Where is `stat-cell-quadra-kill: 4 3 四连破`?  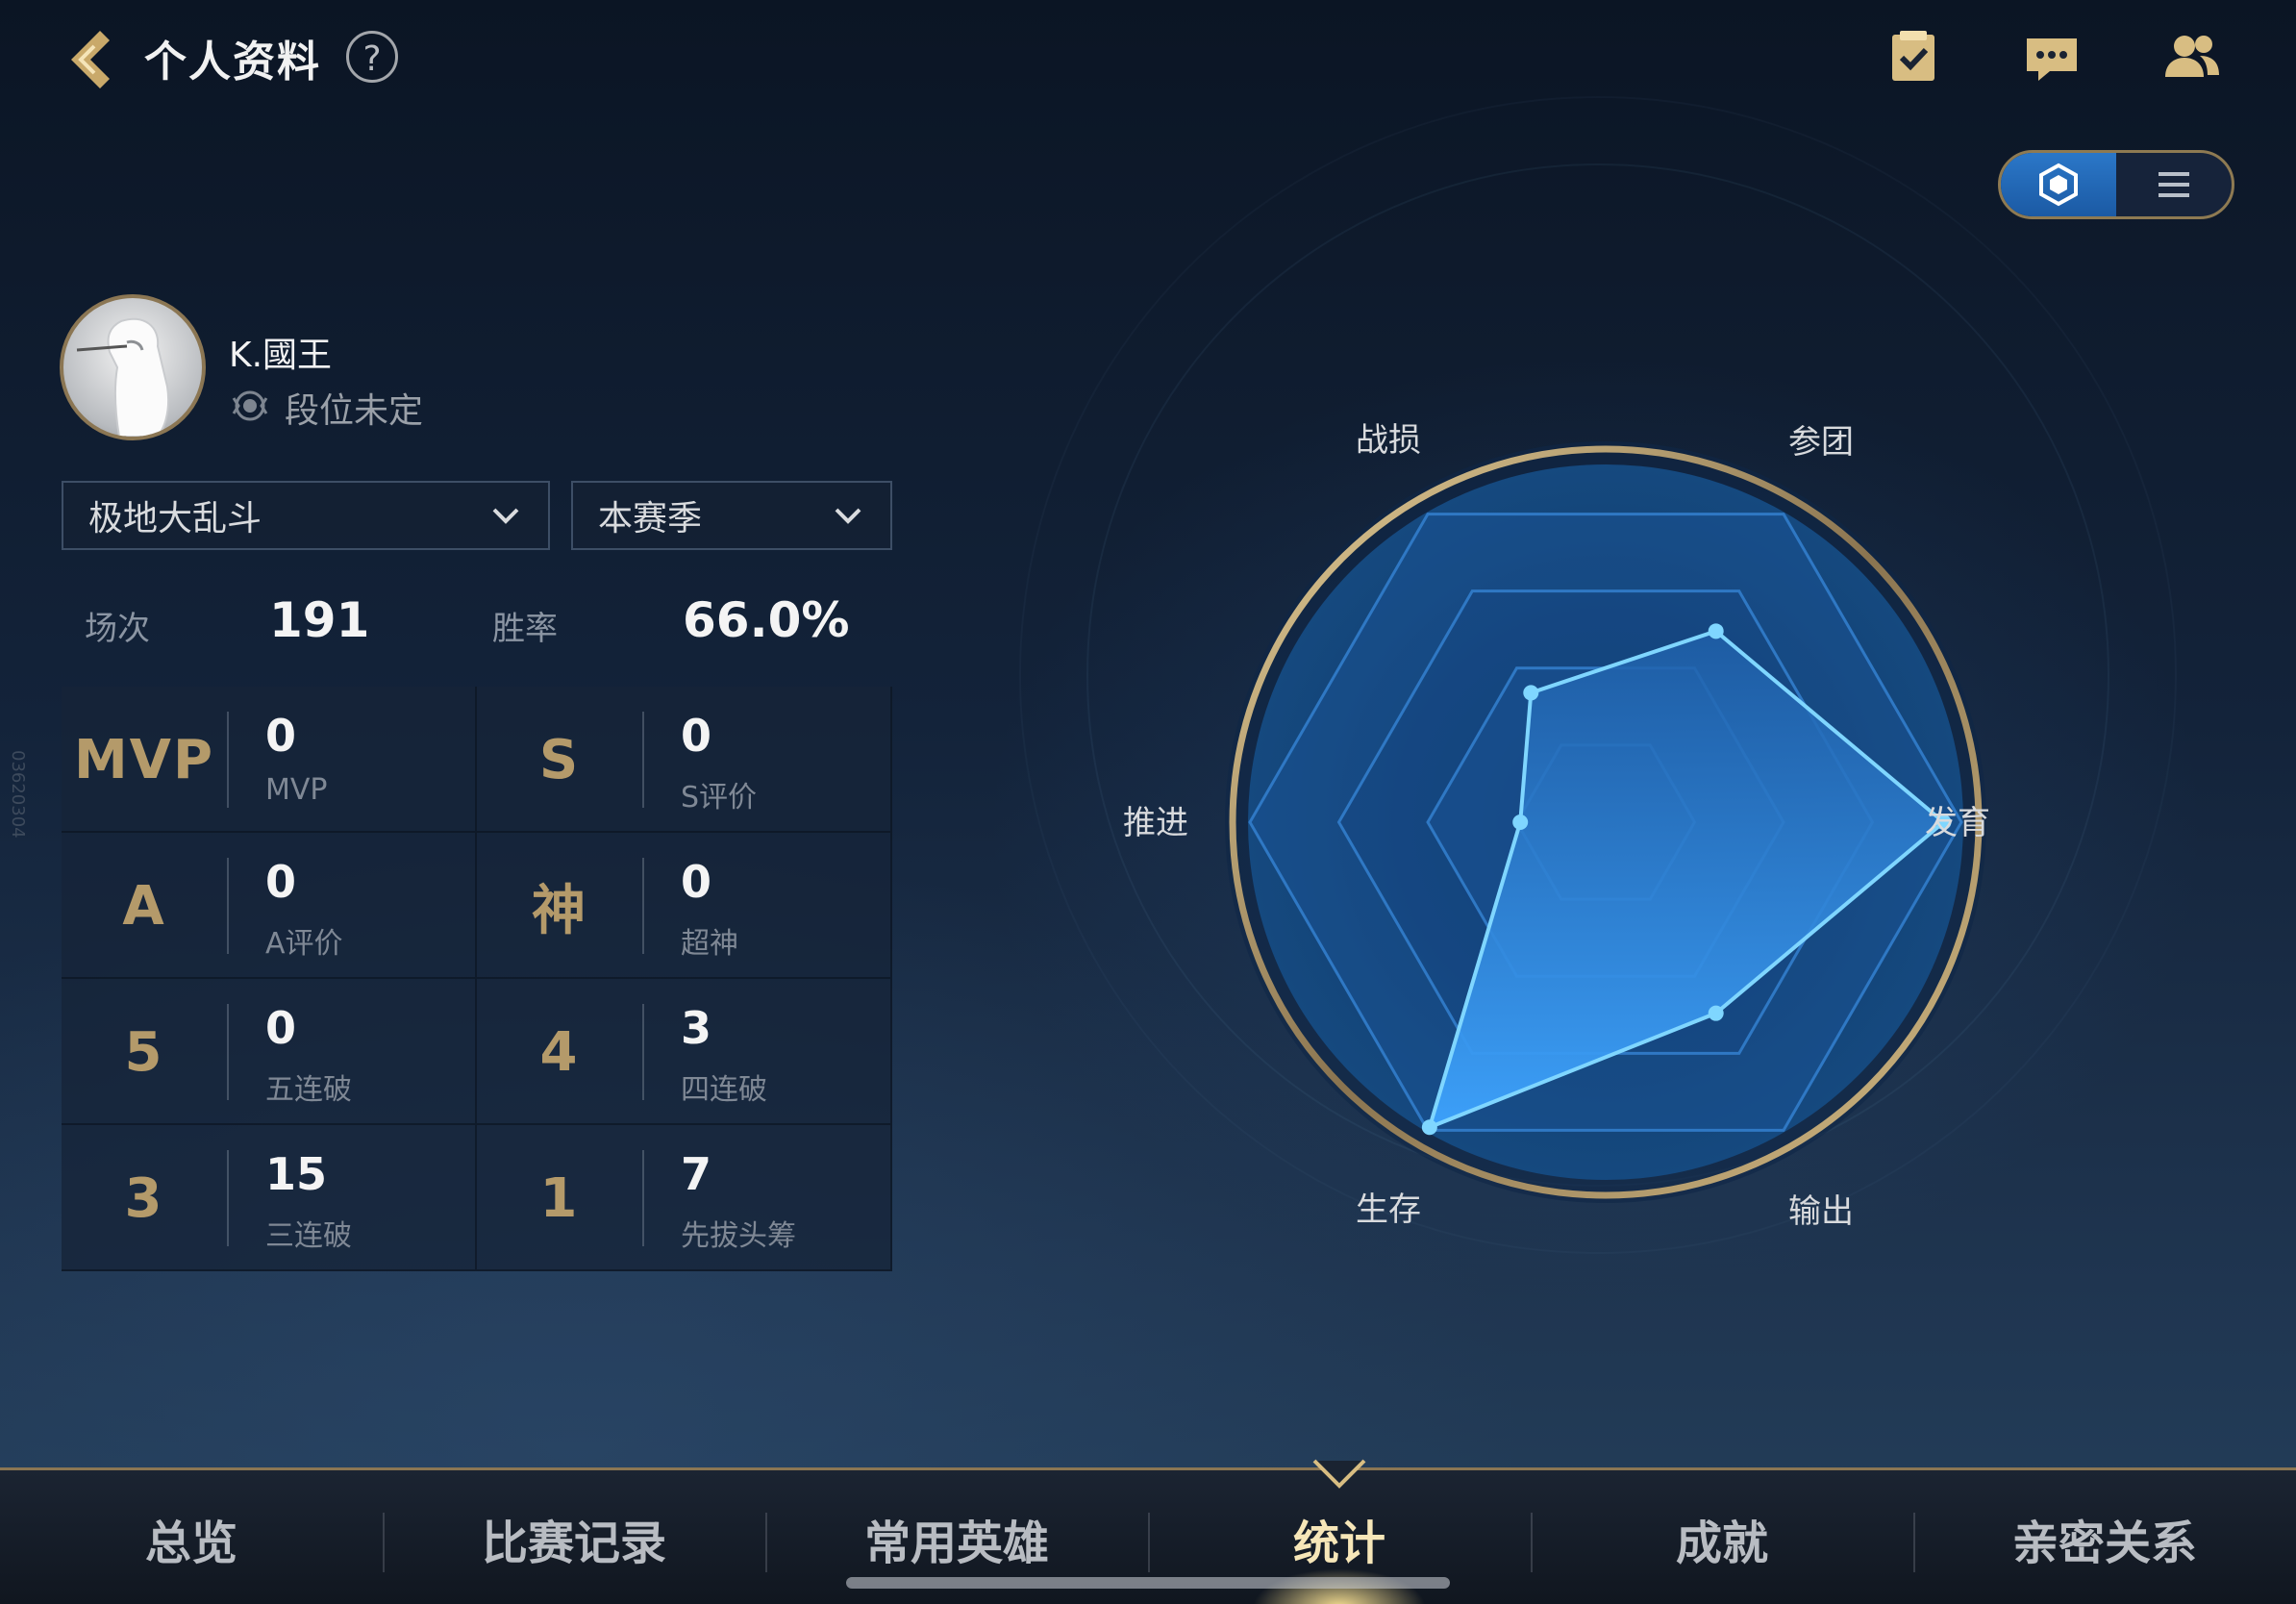
stat-cell-quadra-kill: 4 3 四连破 is located at coordinates (684, 1052).